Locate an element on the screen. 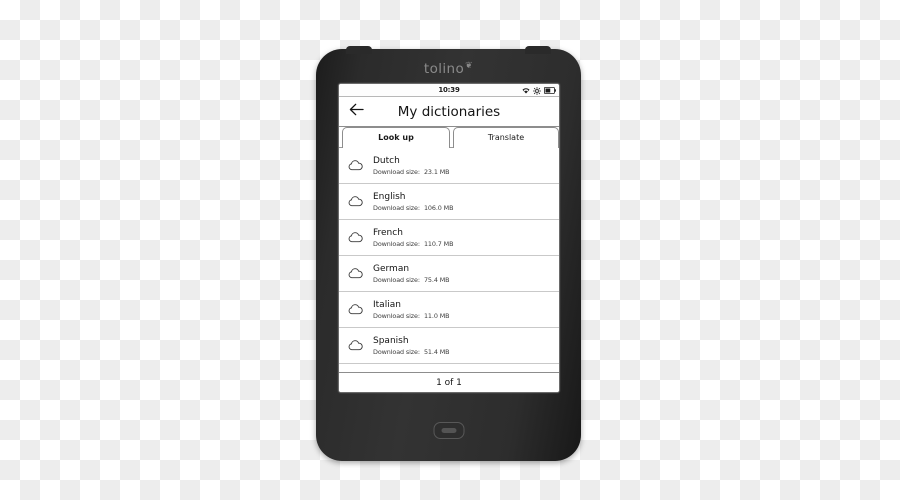 Image resolution: width=900 pixels, height=500 pixels. download-size: Download size: 110.7 MB is located at coordinates (466, 244).